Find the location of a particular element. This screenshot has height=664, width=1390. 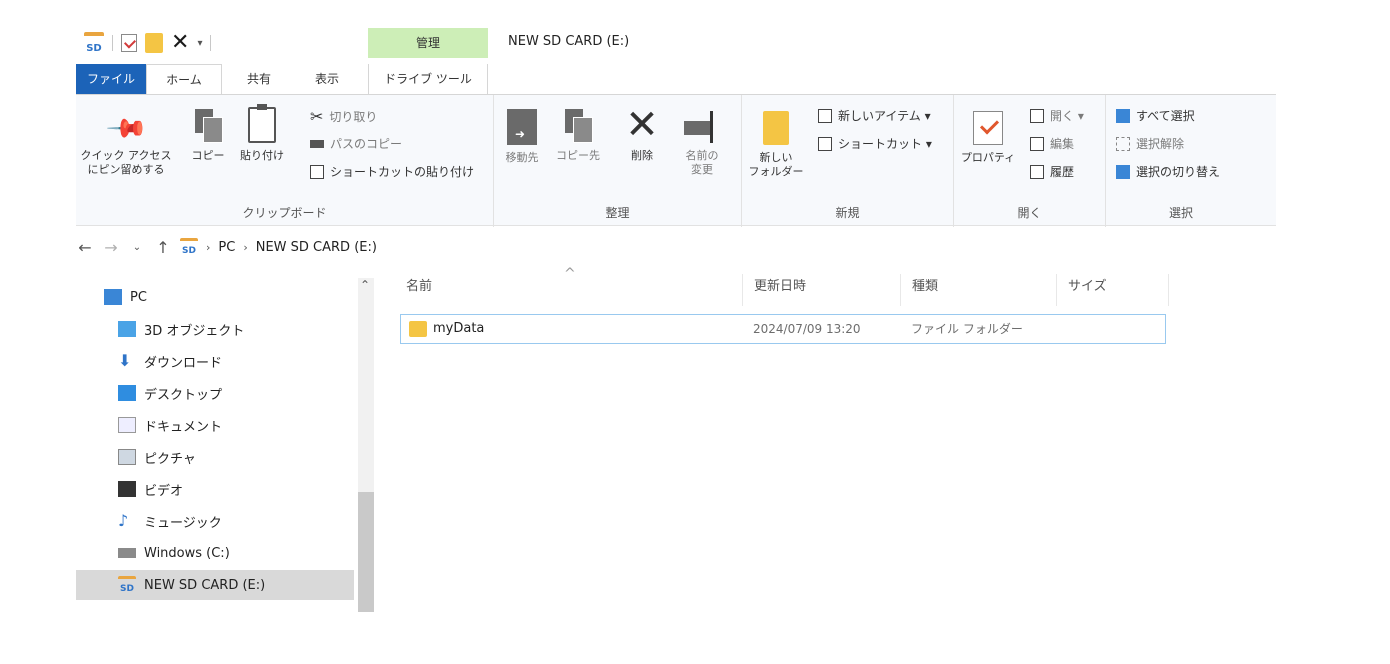

new-group: 新しい フォルダー 新しいアイテム ▾ ショートカット ▾ 新規 is located at coordinates (848, 161).